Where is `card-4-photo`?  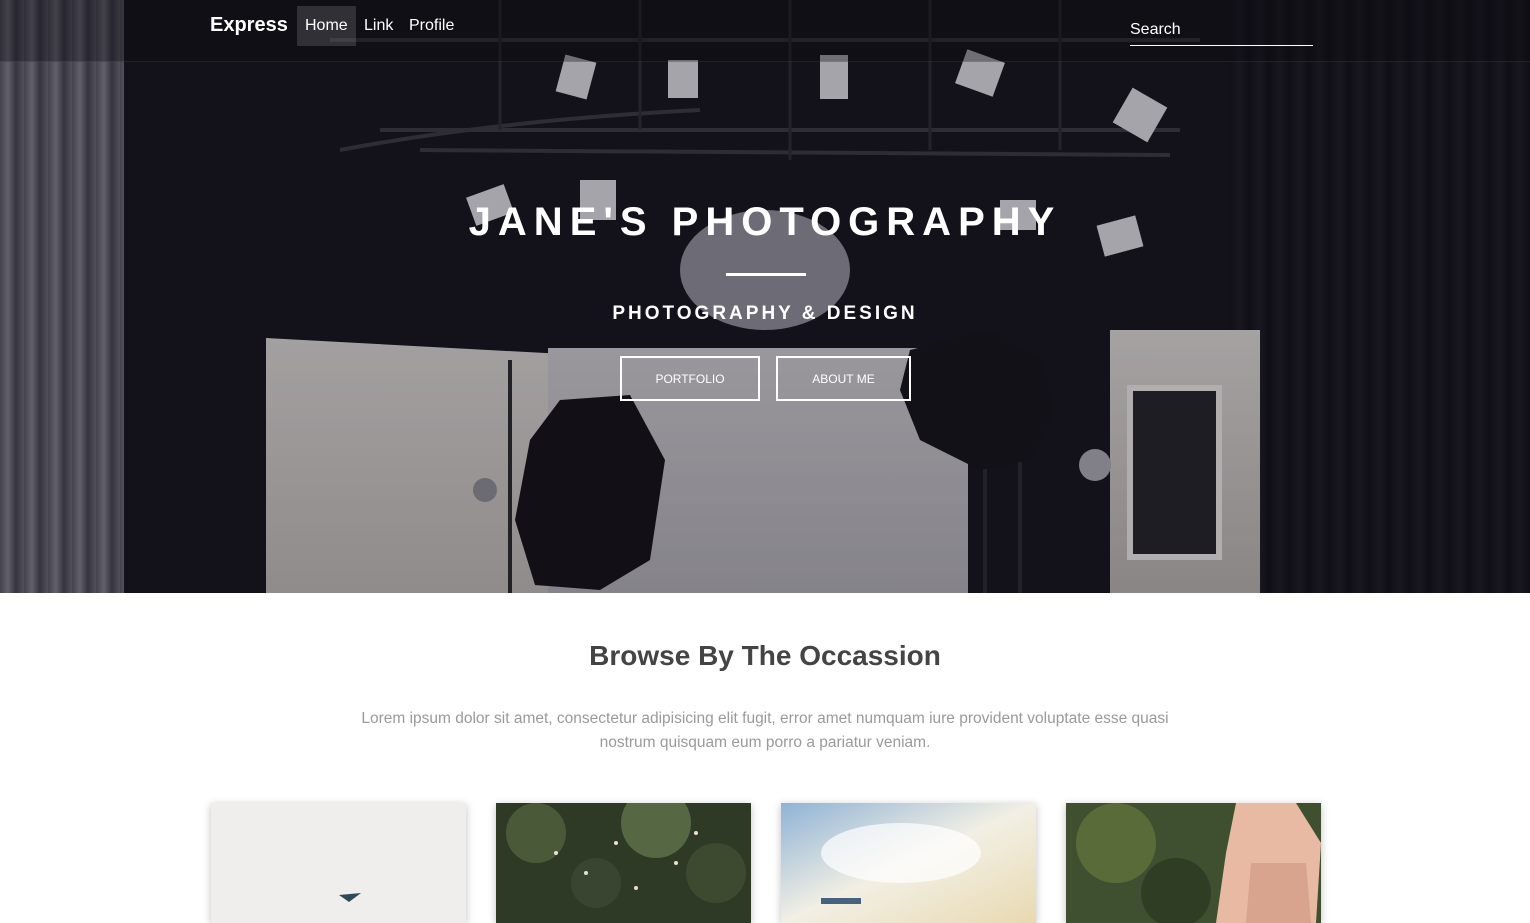
card-4-photo is located at coordinates (1193, 863).